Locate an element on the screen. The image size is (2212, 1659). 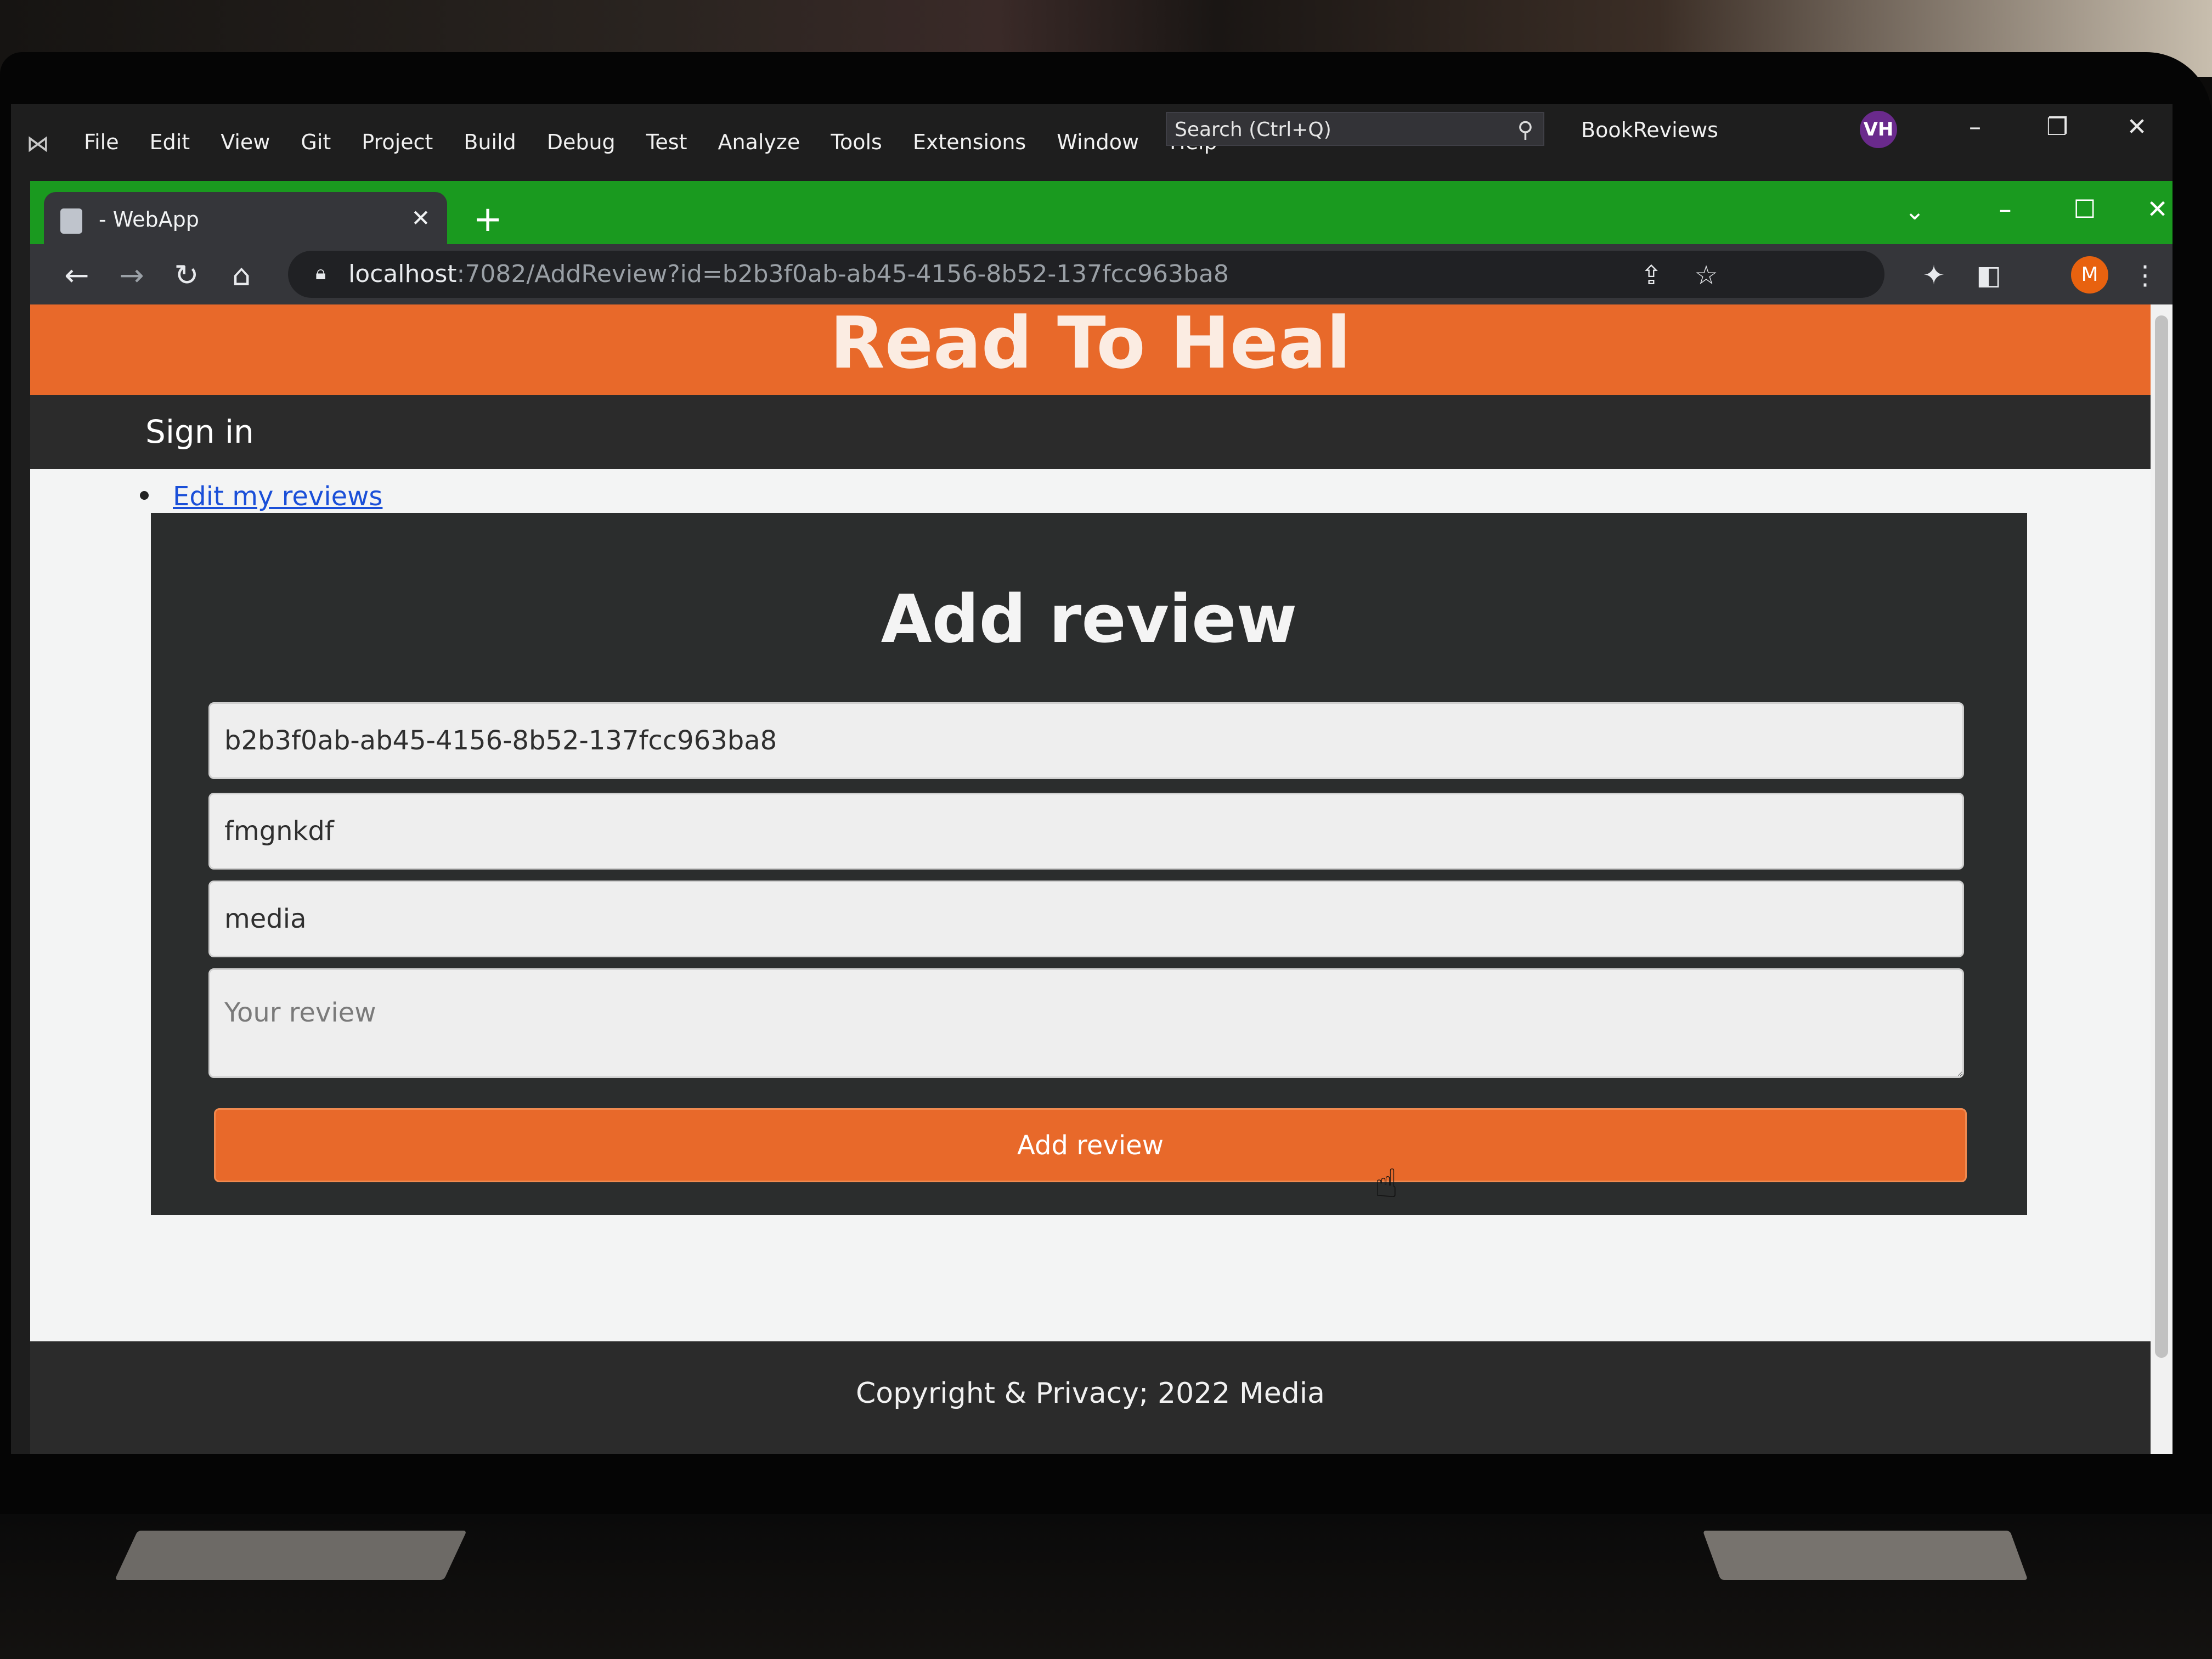
hand-pointer-cursor-icon: ☝ is located at coordinates (1386, 1183).